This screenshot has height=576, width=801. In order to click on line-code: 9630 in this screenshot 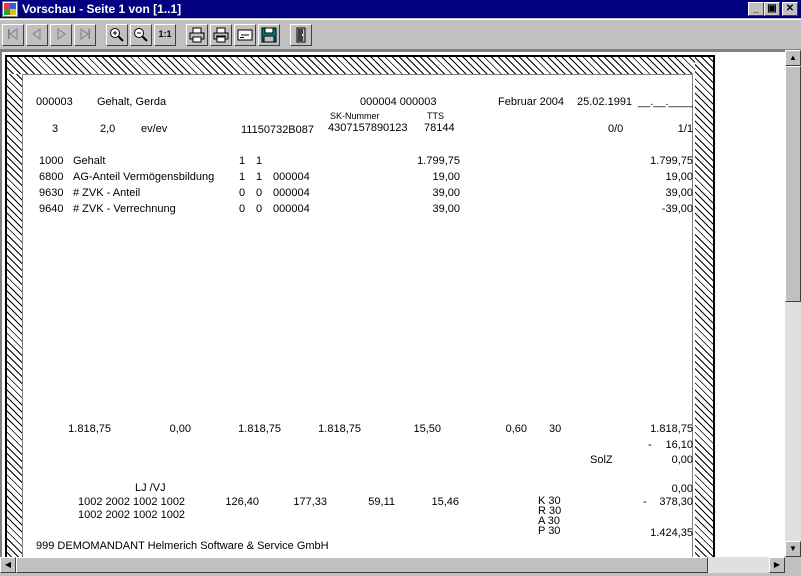, I will do `click(51, 193)`.